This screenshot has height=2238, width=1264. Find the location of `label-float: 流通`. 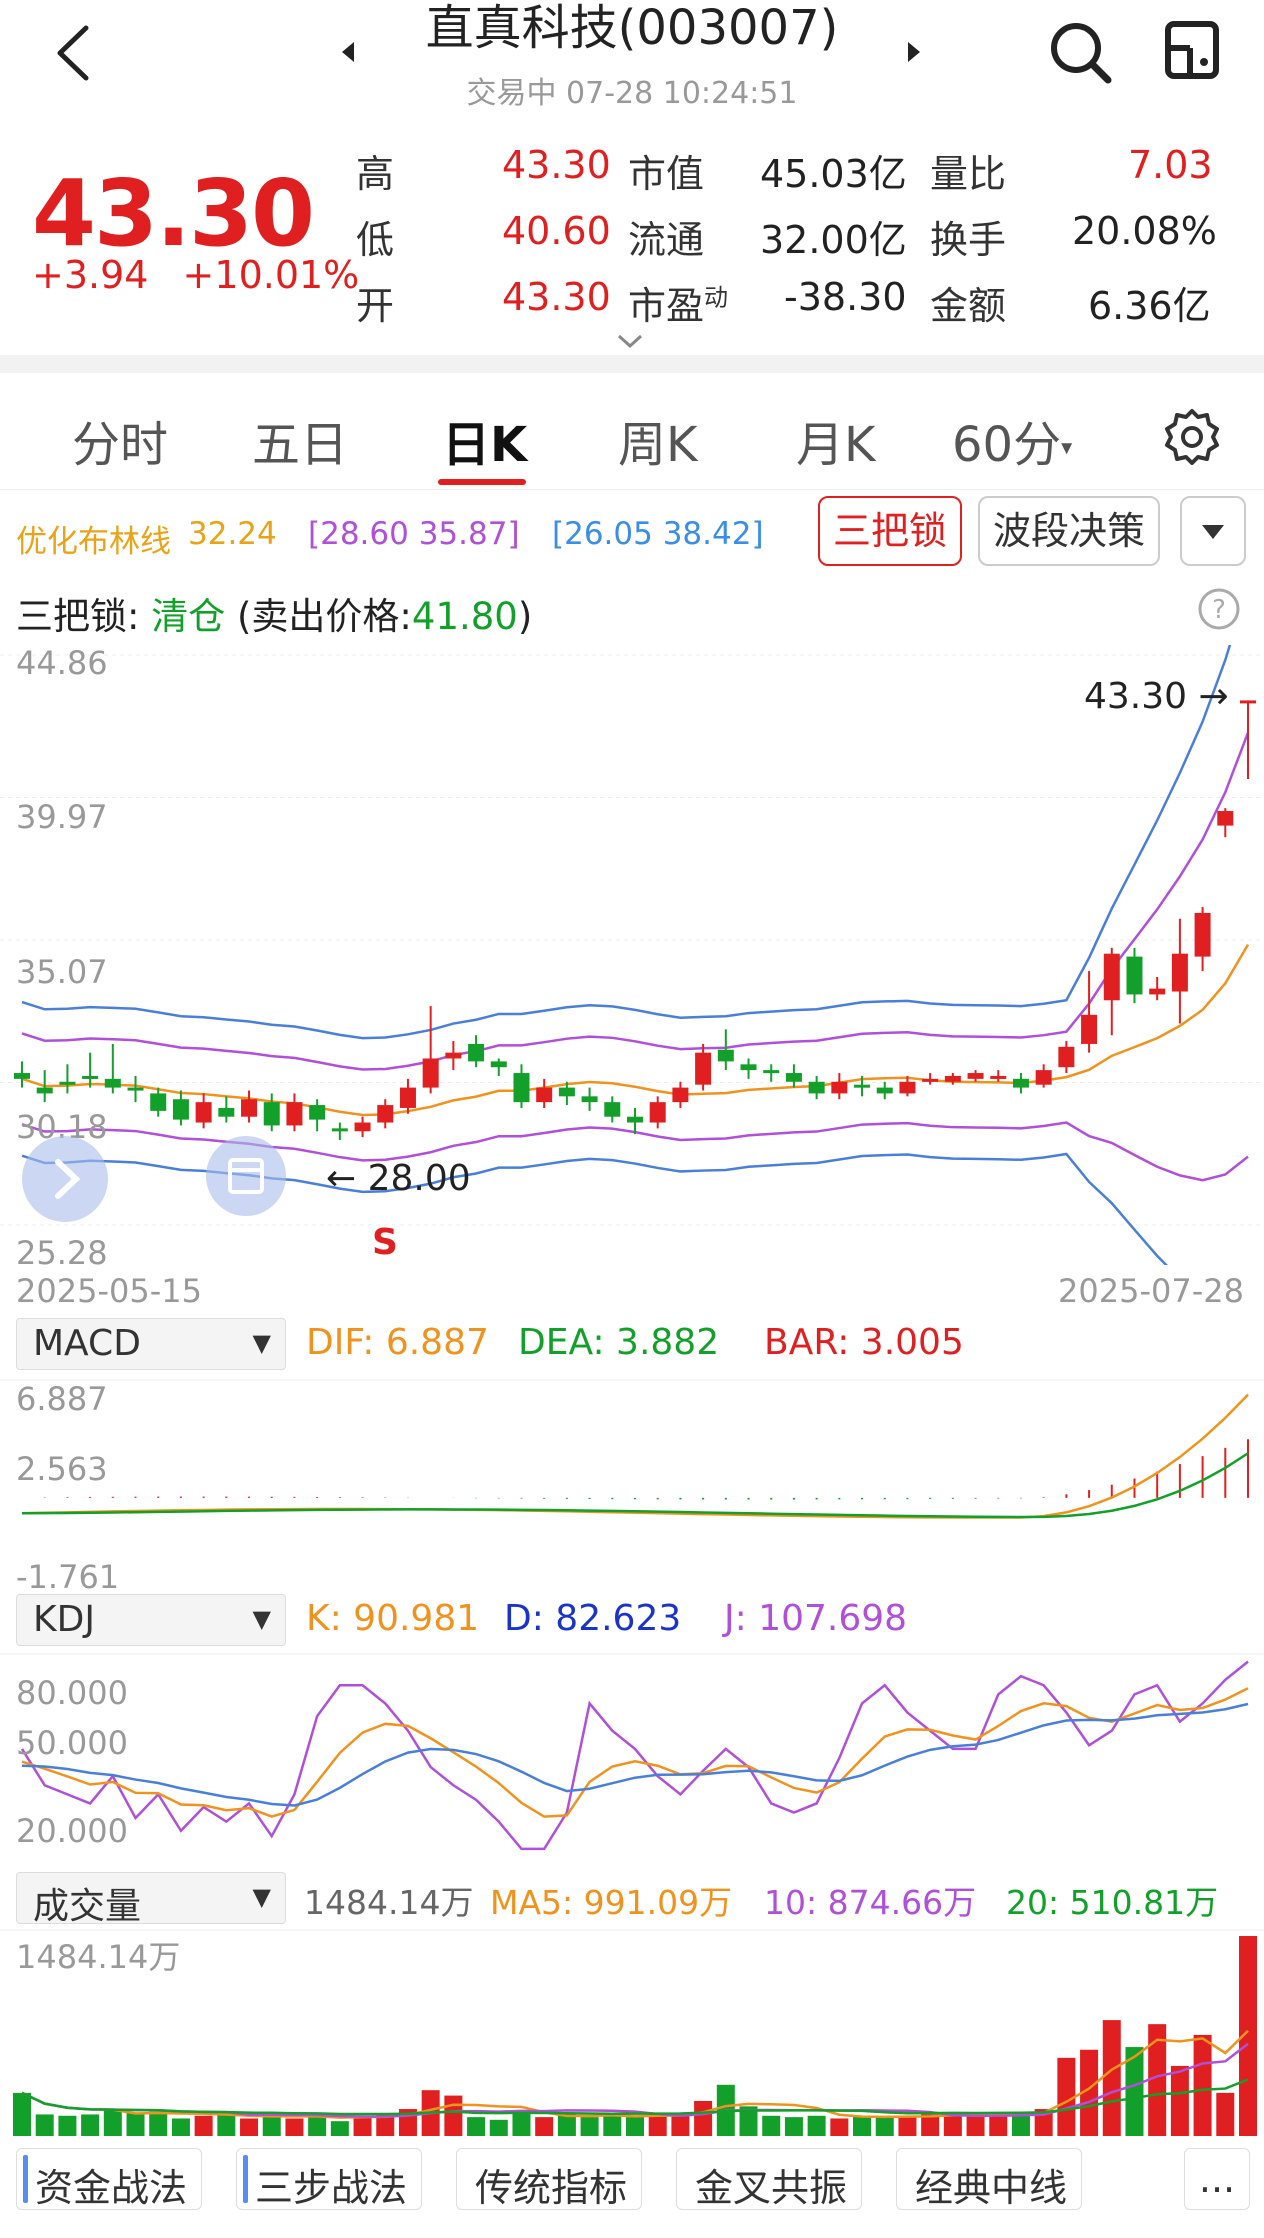

label-float: 流通 is located at coordinates (666, 240).